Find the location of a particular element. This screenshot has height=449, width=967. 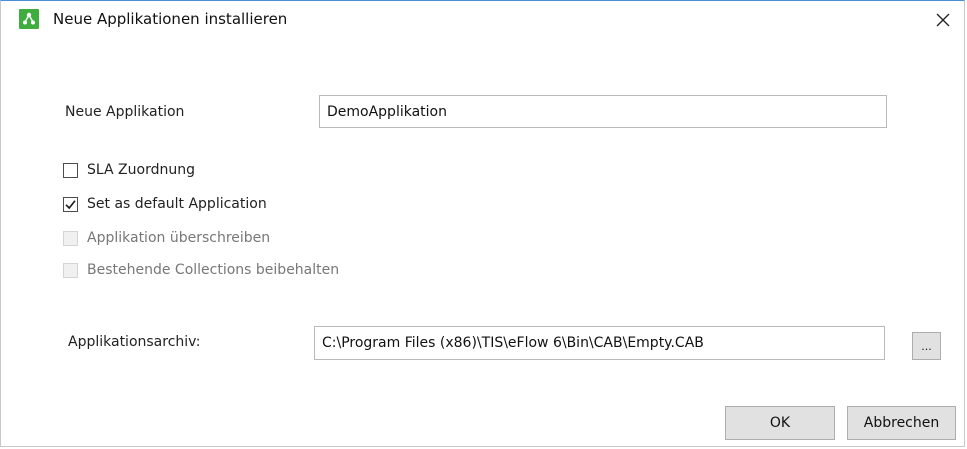

archive-path-input is located at coordinates (599, 343).